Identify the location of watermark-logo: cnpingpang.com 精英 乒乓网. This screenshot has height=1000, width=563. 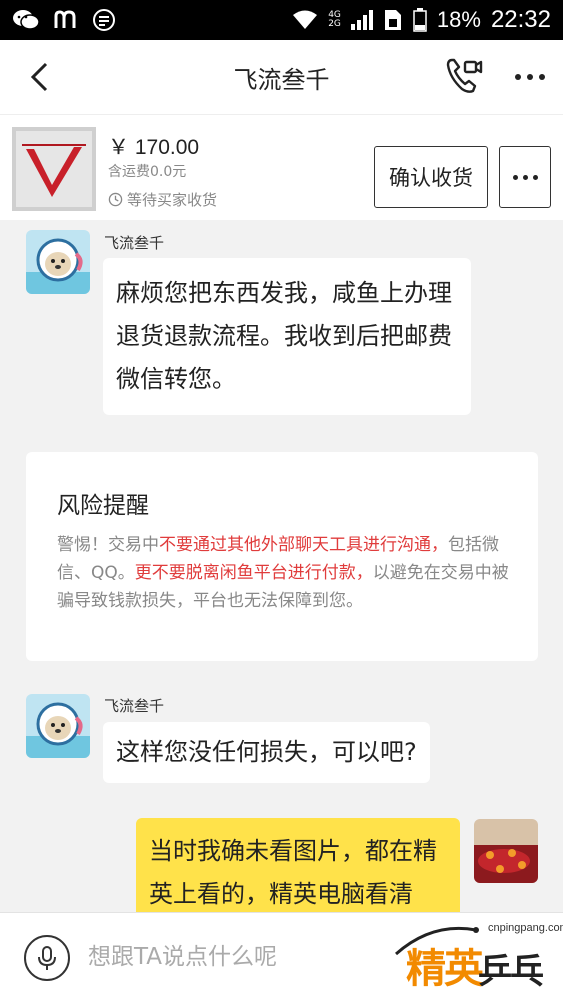
(477, 958).